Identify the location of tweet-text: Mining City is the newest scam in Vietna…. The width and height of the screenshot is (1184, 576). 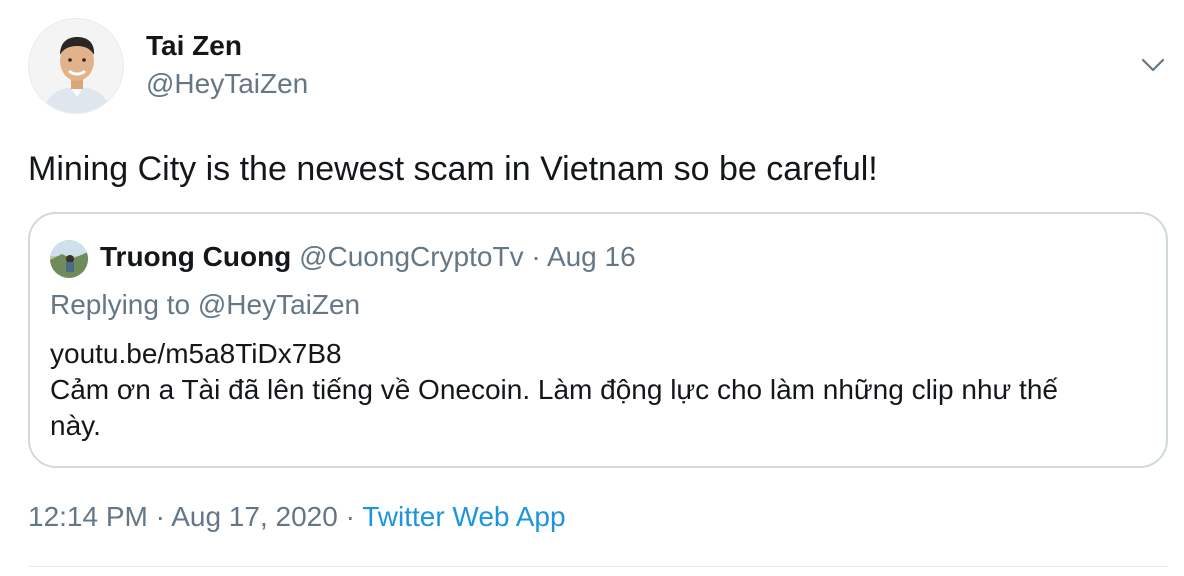
(453, 169).